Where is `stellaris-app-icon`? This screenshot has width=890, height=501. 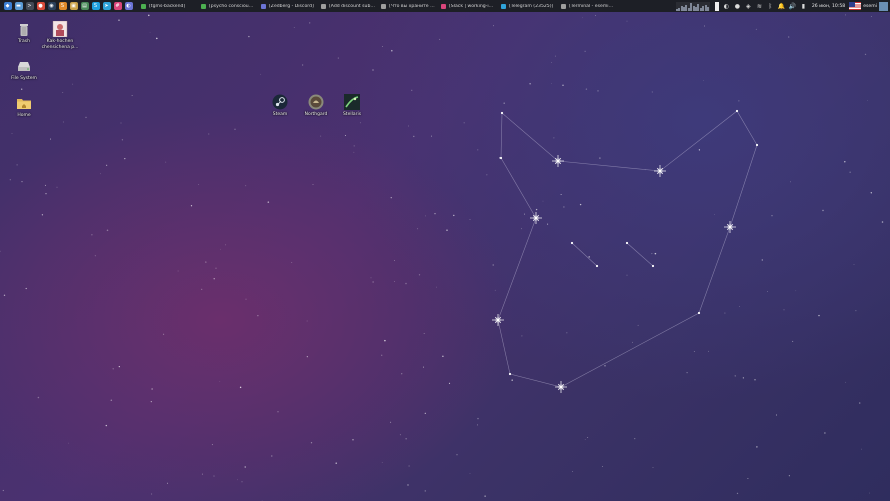 stellaris-app-icon is located at coordinates (352, 102).